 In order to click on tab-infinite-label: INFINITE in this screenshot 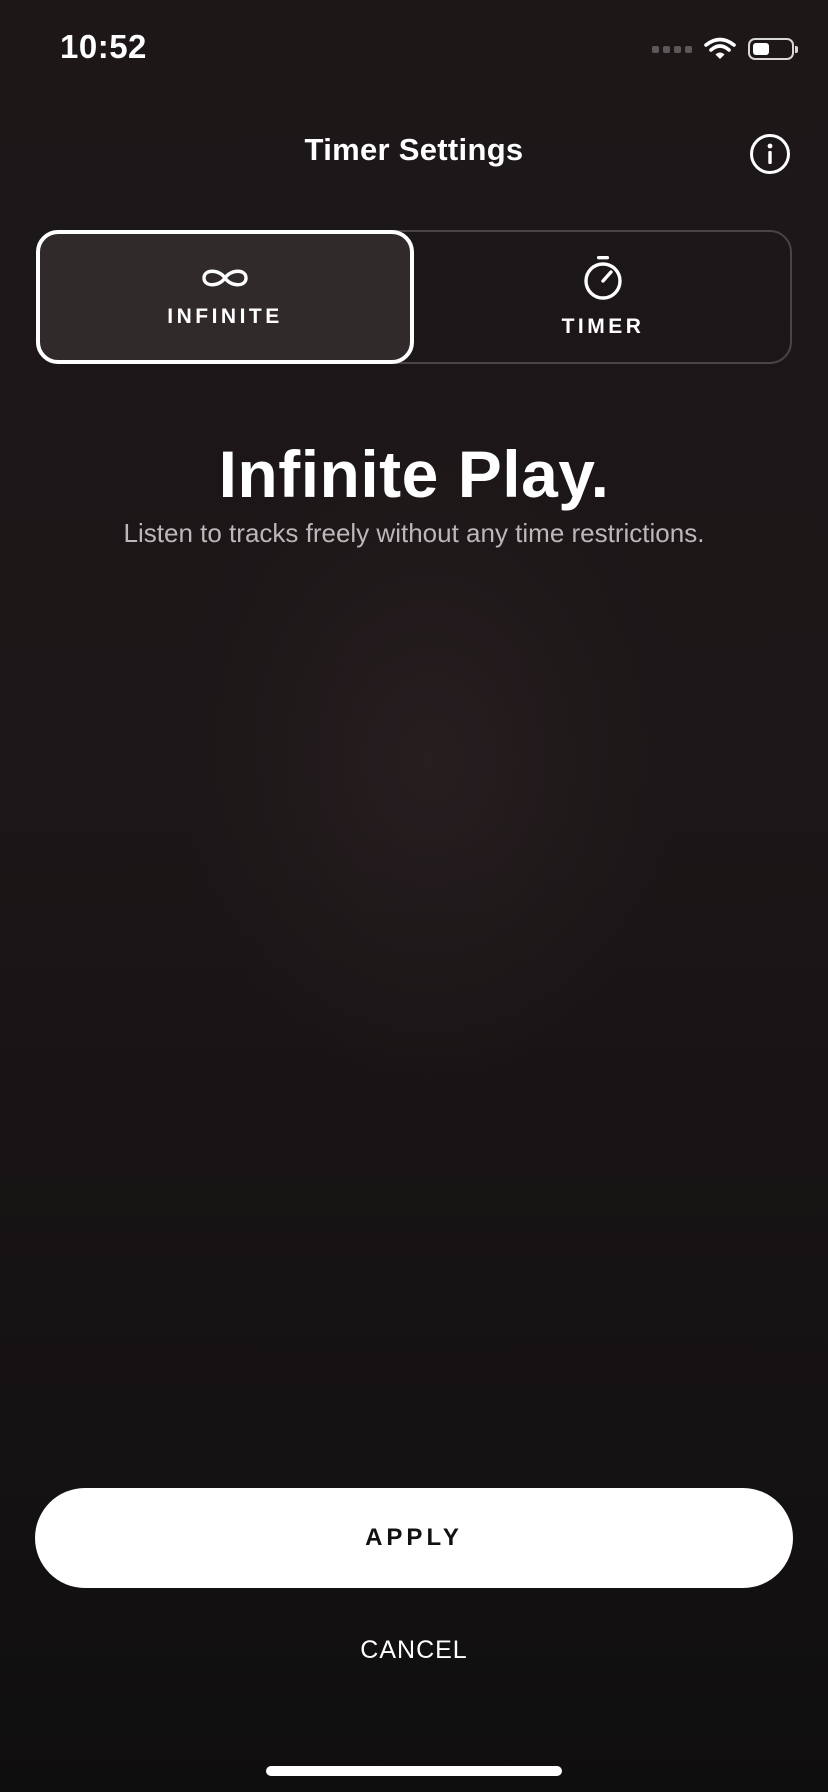, I will do `click(225, 316)`.